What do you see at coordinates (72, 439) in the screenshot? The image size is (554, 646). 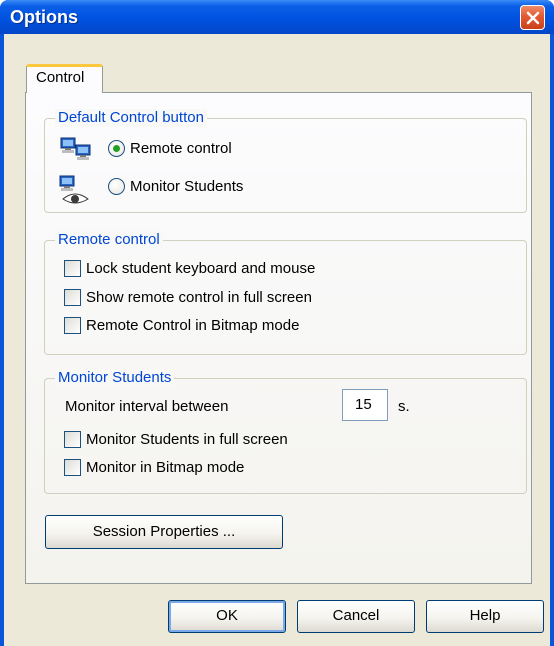 I see `checkbox-monitor-full-screen-box` at bounding box center [72, 439].